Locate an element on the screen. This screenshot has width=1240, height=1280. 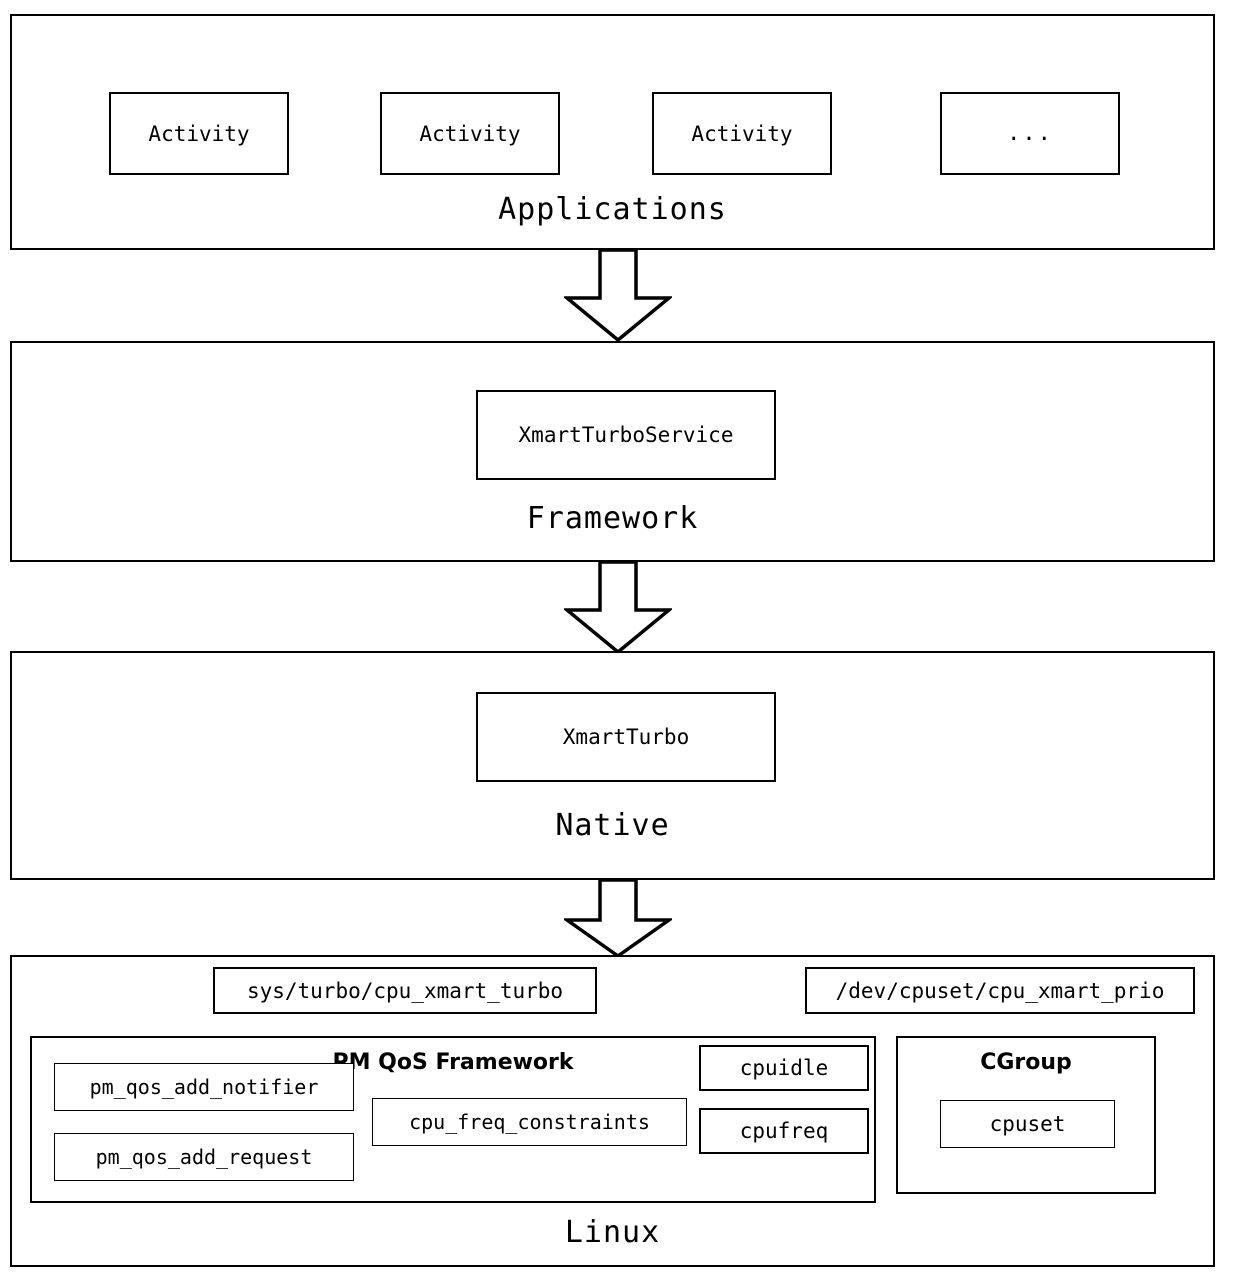
node-label: cpuidle is located at coordinates (784, 1068).